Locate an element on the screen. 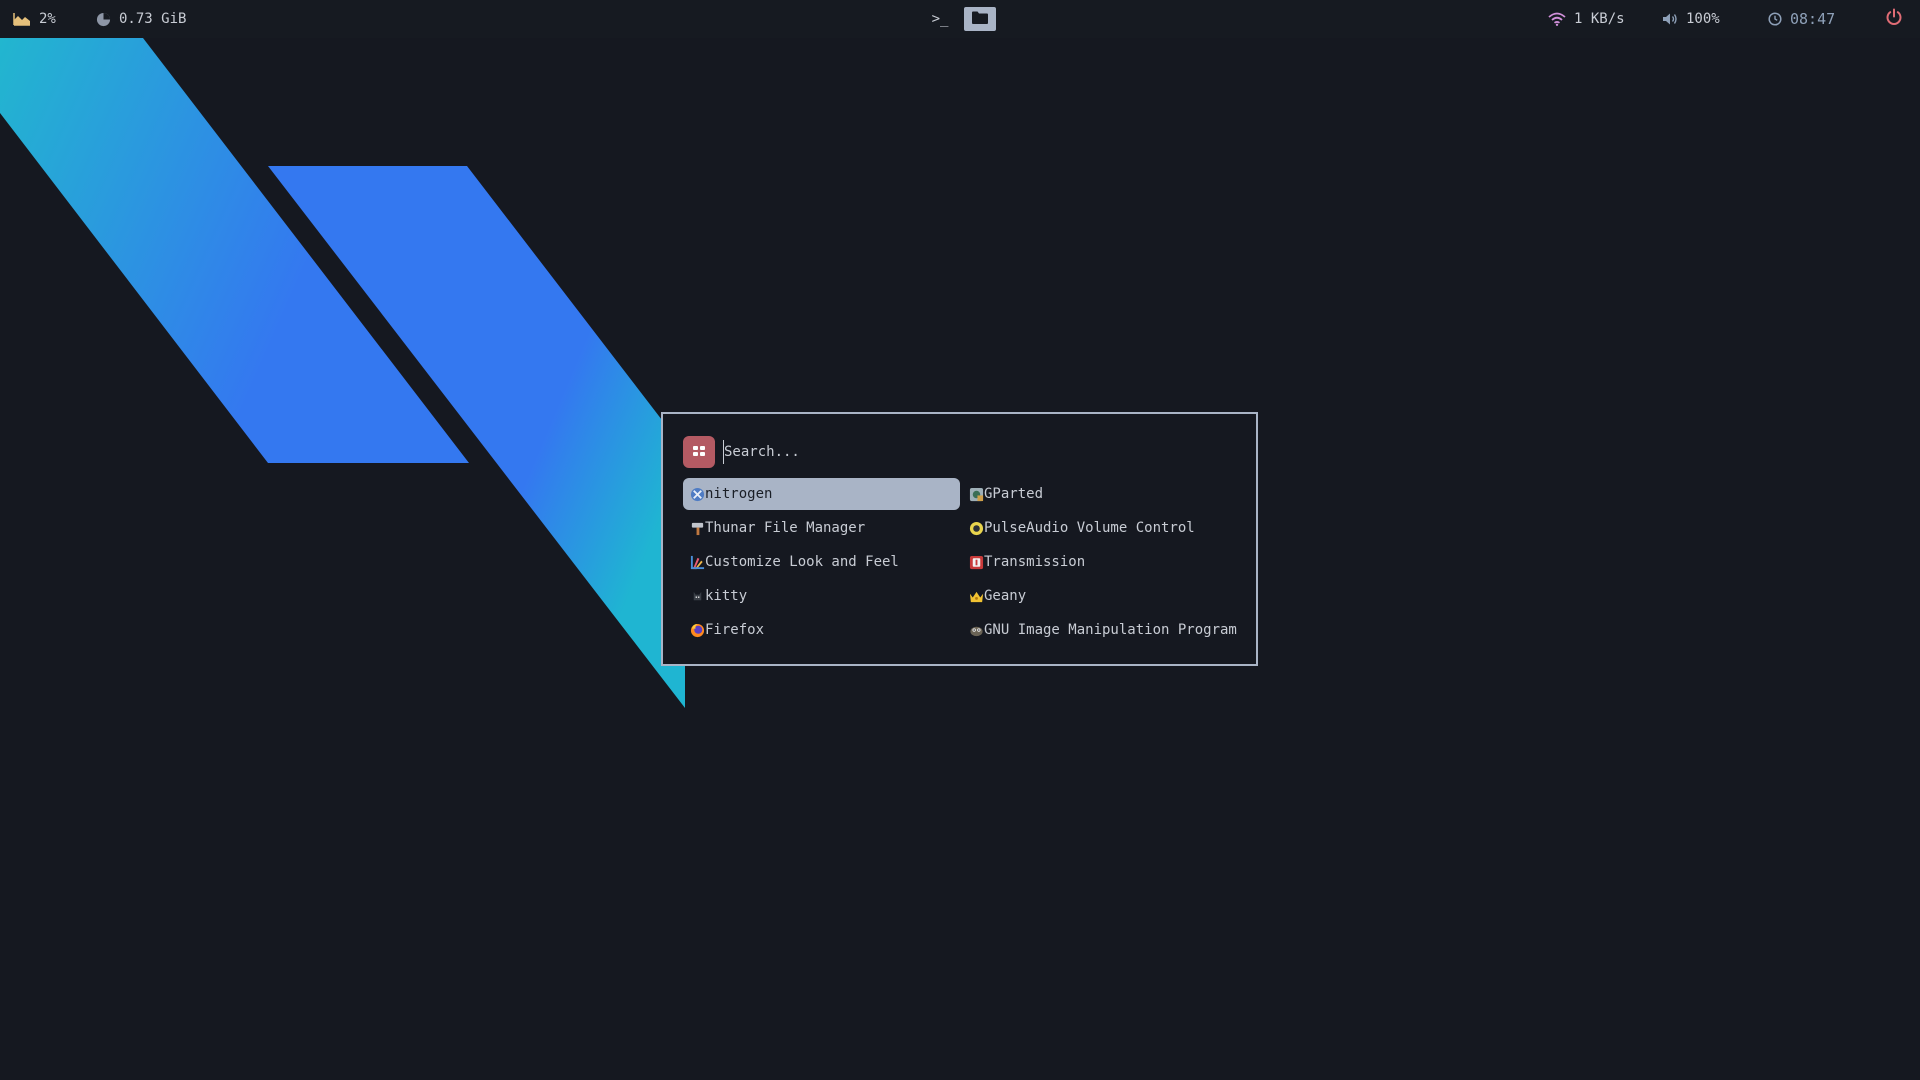 The image size is (1920, 1080). network-speed-text: 1 KB/s is located at coordinates (1599, 19).